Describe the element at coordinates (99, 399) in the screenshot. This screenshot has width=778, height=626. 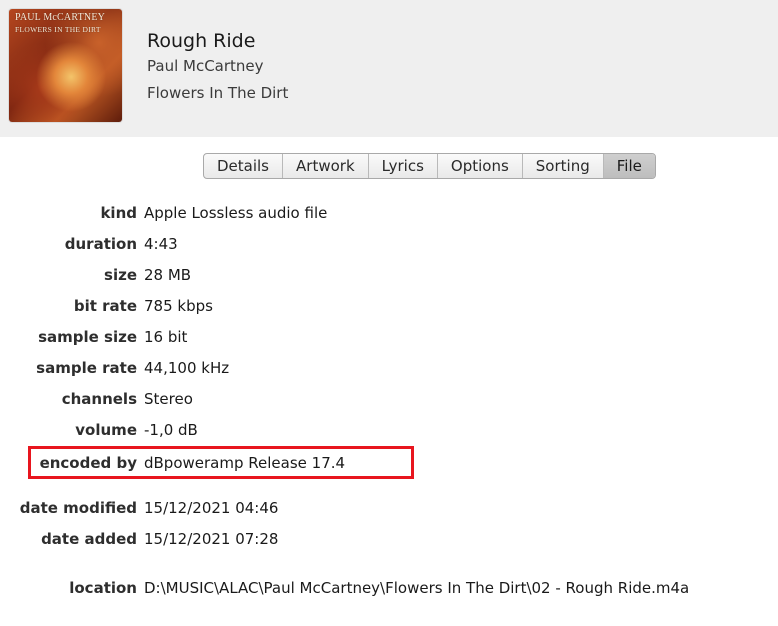
I see `channels-label: channels` at that location.